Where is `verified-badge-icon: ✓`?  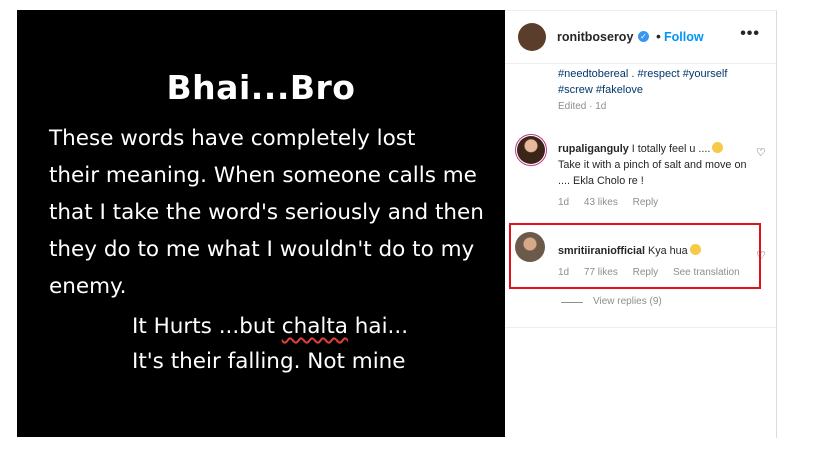
verified-badge-icon: ✓ is located at coordinates (643, 36).